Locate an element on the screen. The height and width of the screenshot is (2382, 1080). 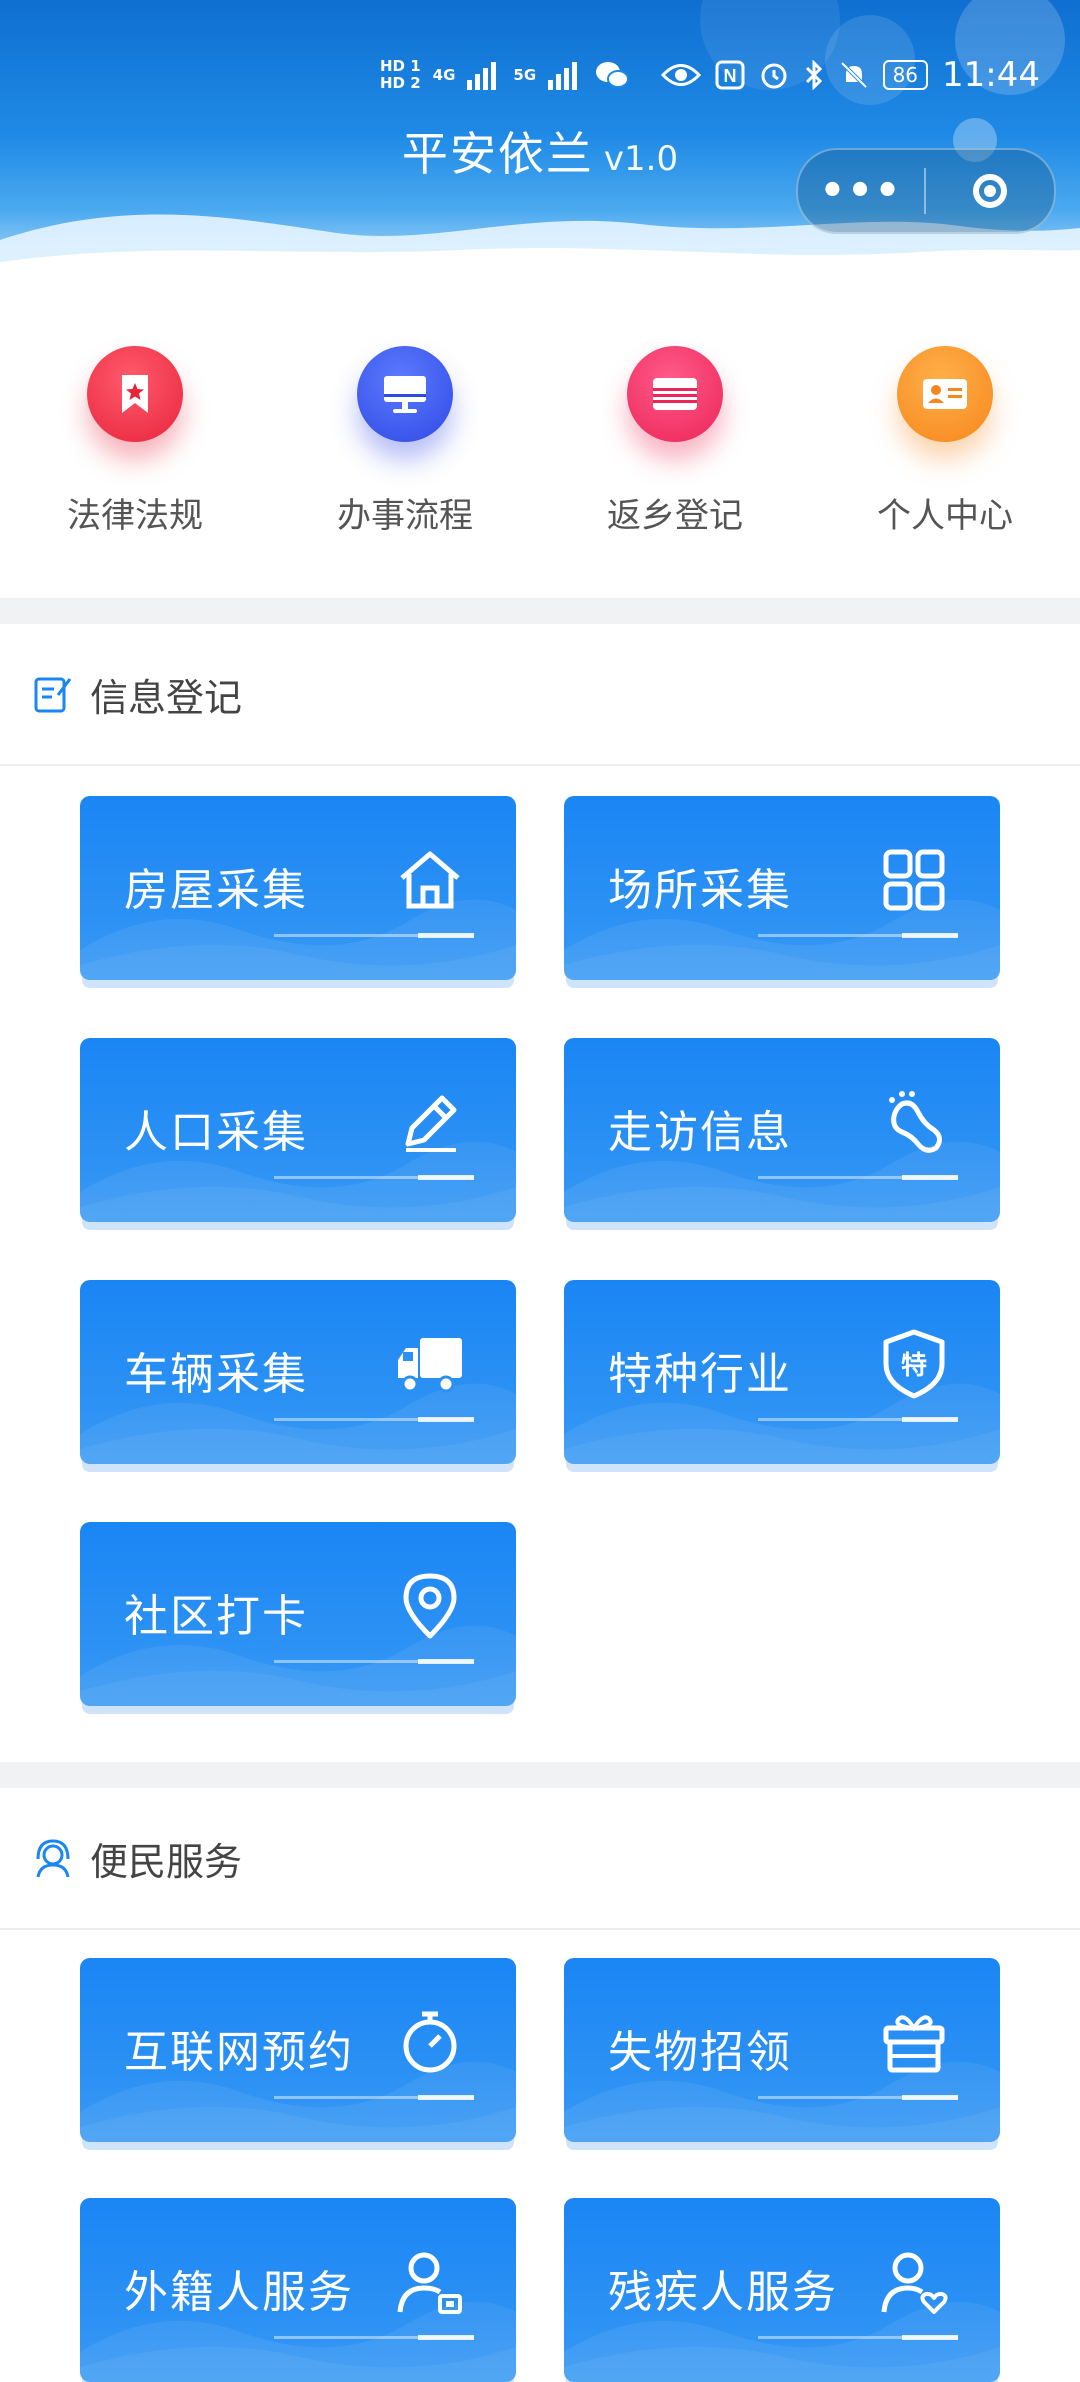
section-header-services: 便民服务 is located at coordinates (540, 1859).